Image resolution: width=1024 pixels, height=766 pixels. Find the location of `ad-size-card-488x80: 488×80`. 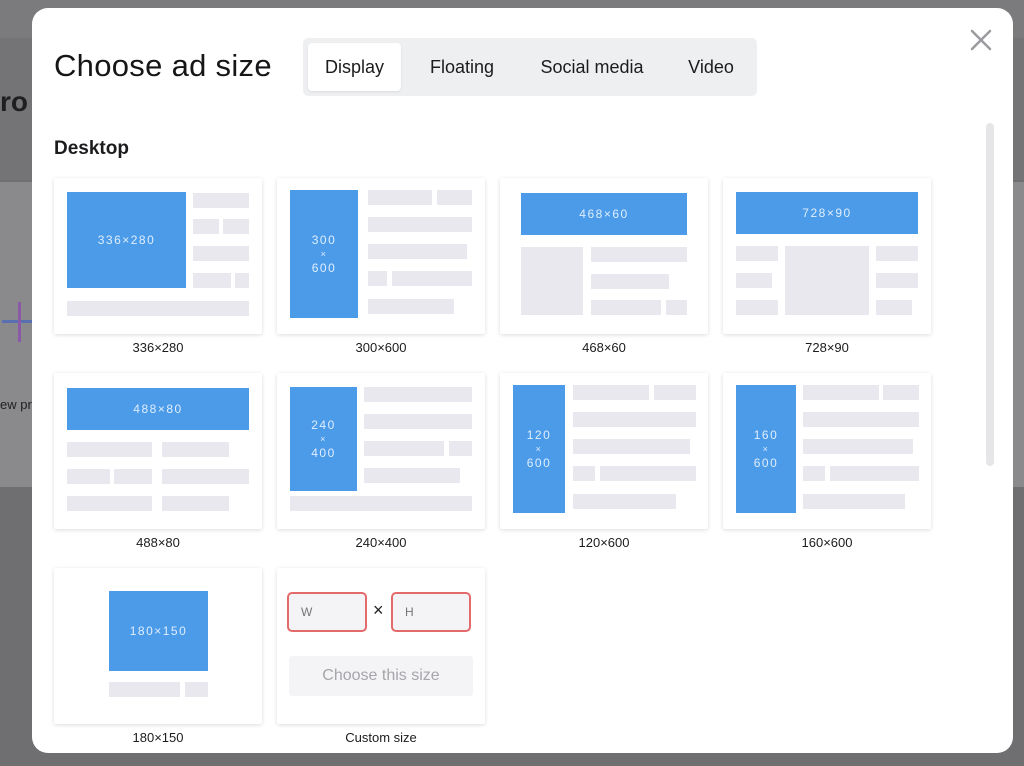

ad-size-card-488x80: 488×80 is located at coordinates (158, 451).